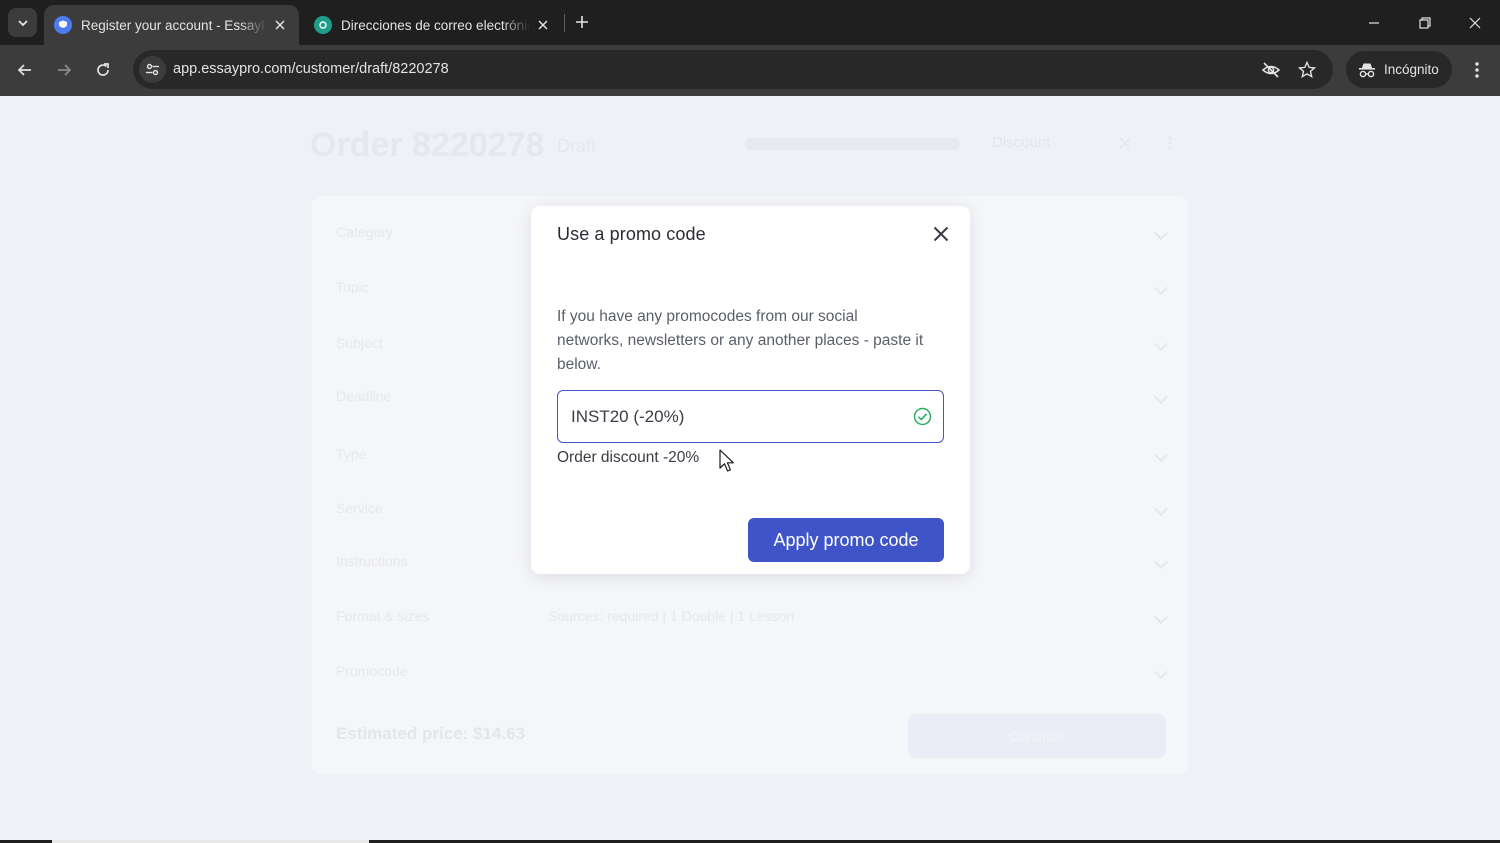  Describe the element at coordinates (1307, 70) in the screenshot. I see `star-icon` at that location.